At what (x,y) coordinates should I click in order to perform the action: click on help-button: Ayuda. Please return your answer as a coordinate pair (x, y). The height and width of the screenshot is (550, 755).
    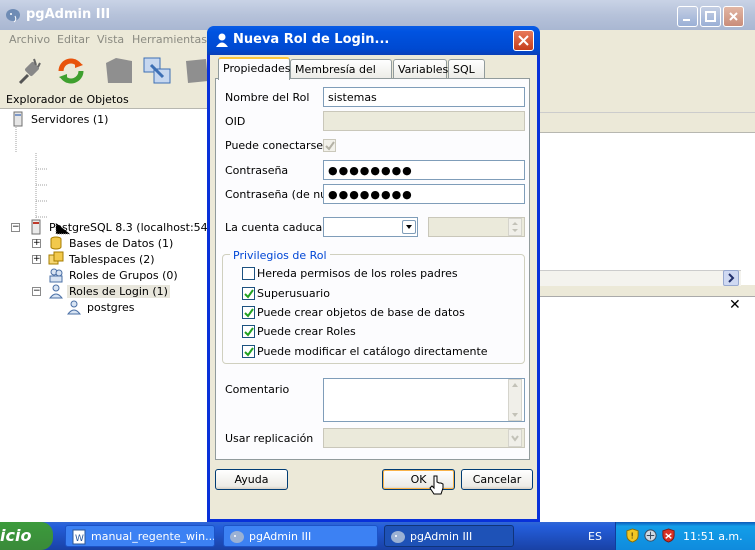
    Looking at the image, I should click on (251, 479).